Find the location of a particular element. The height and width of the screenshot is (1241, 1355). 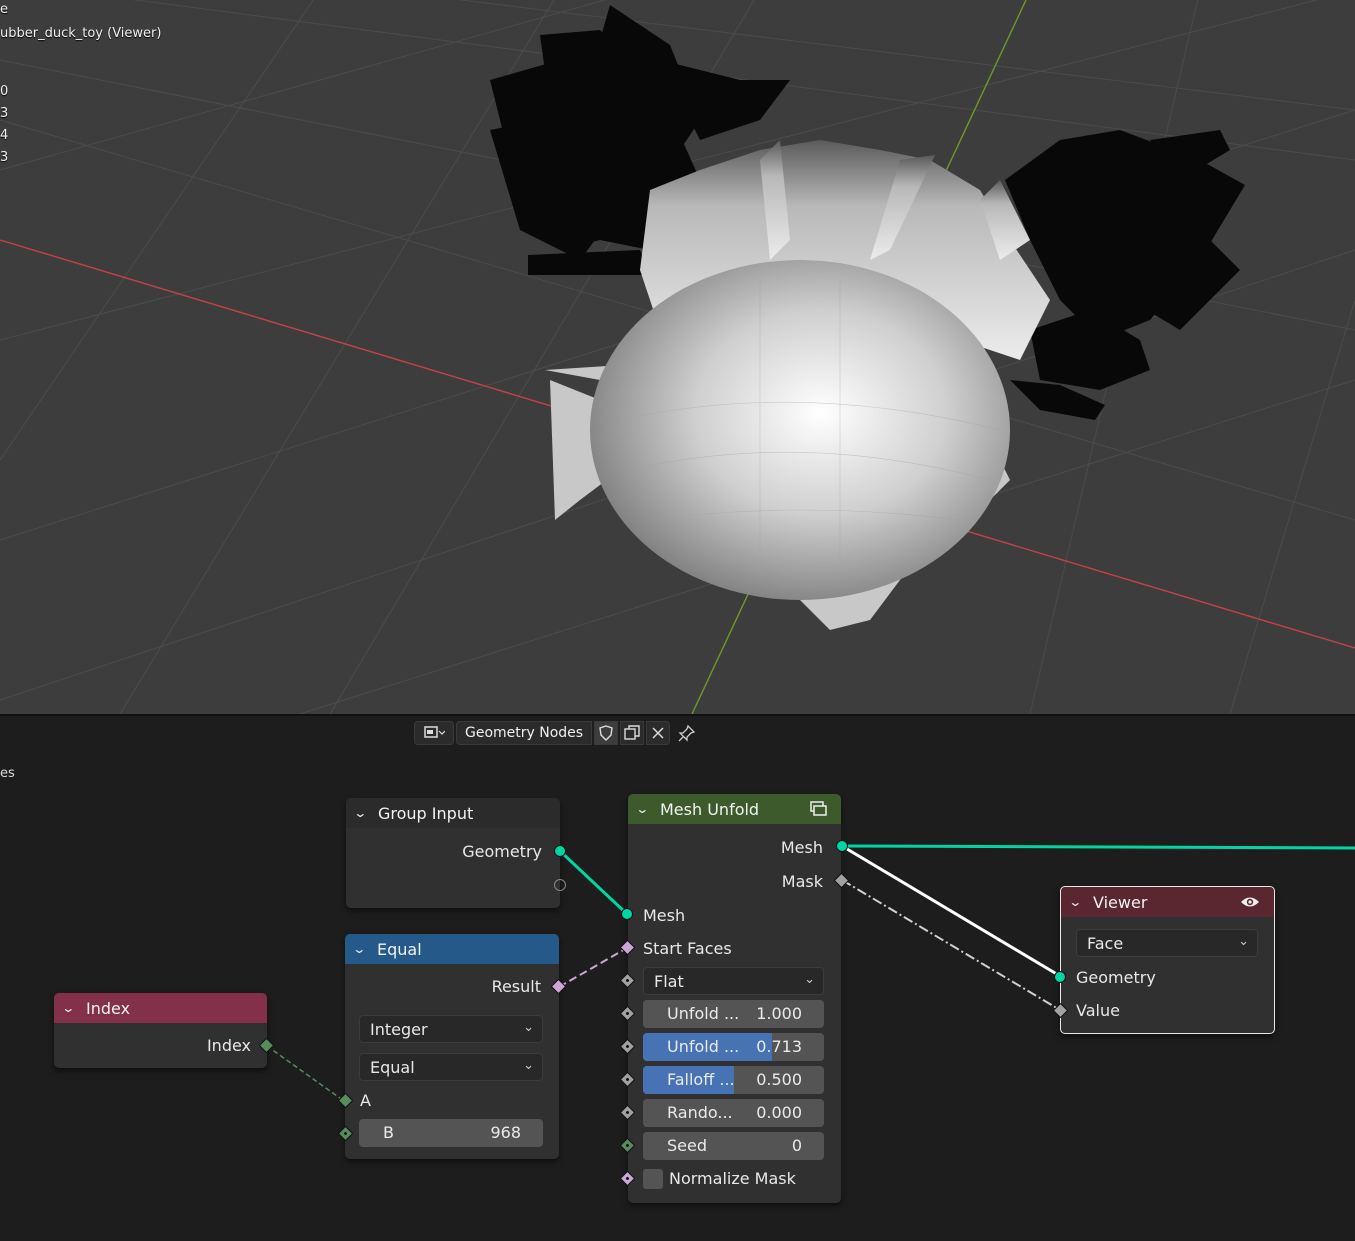

equal-b-value: 968 is located at coordinates (505, 1132).